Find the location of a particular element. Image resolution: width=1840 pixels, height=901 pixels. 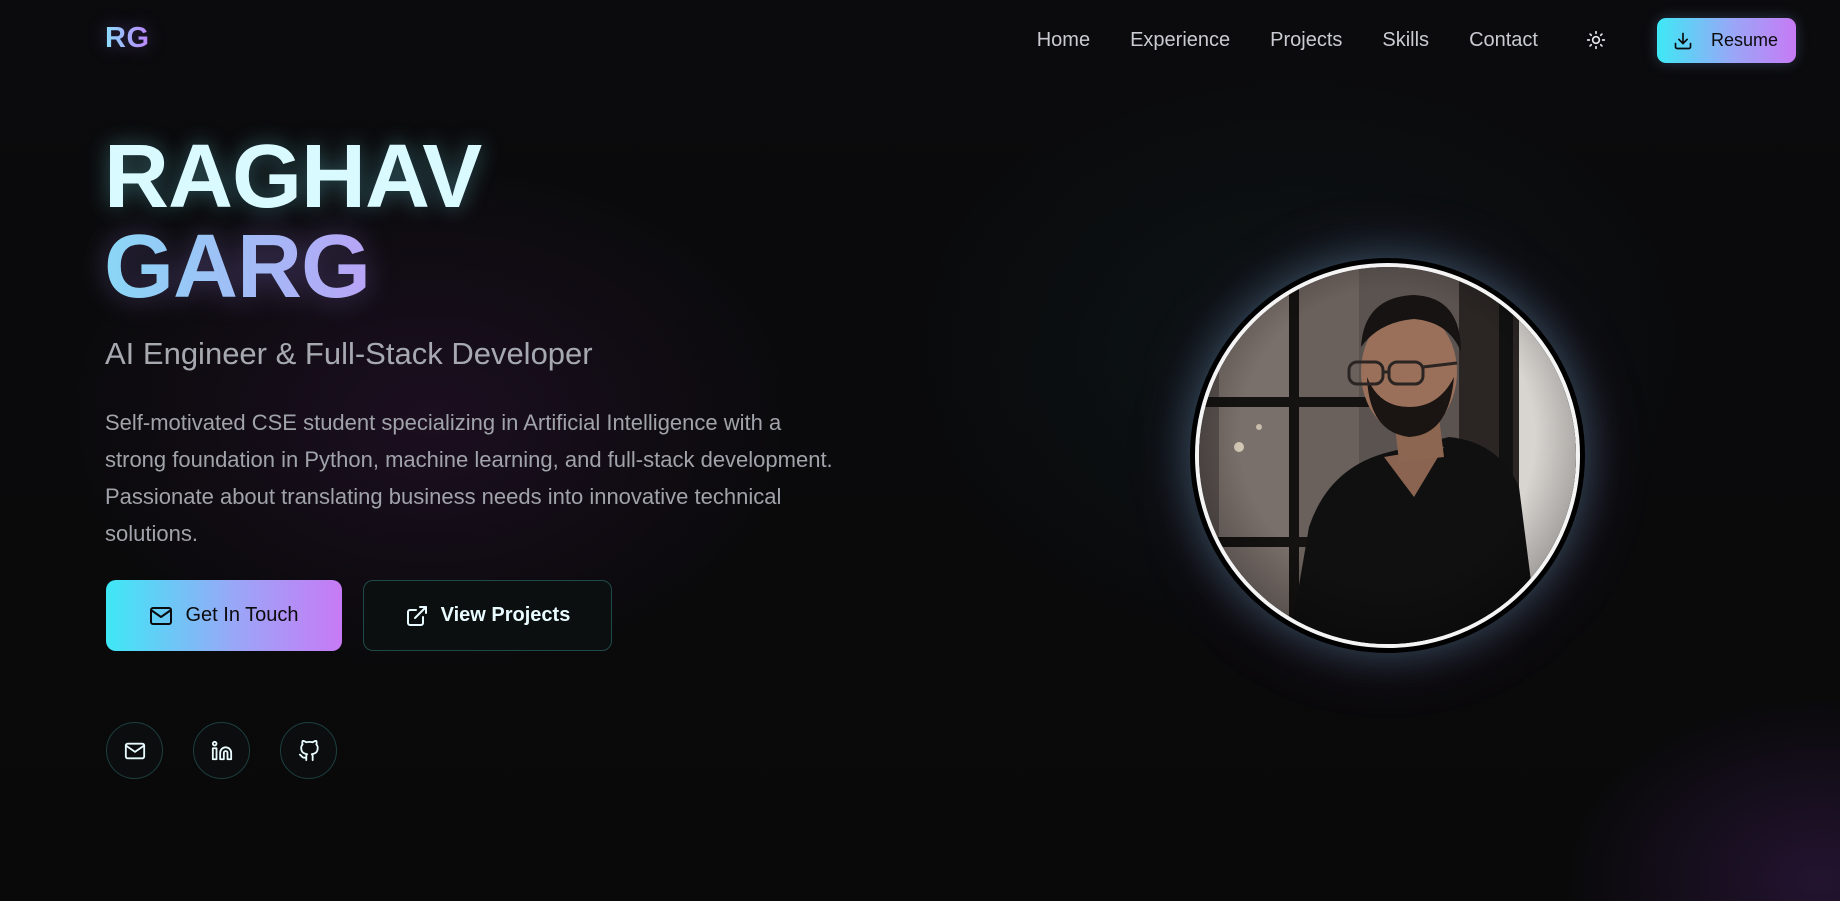

first-name: RAGHAV is located at coordinates (293, 177).